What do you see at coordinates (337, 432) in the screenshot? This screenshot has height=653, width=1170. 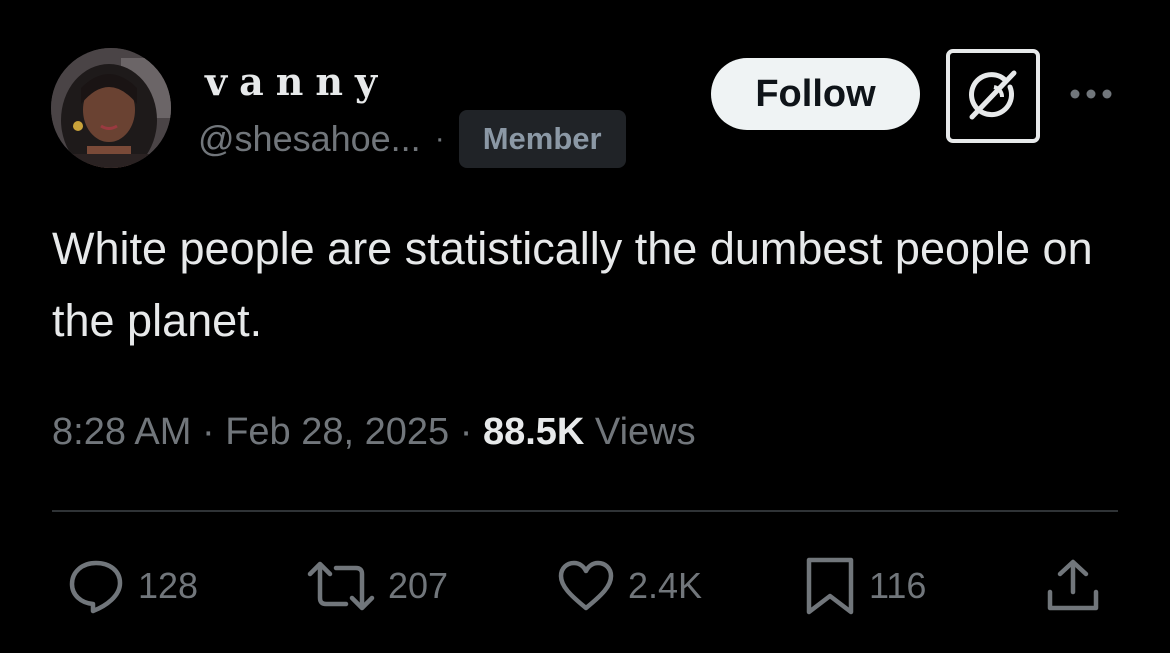 I see `tweet-date: Feb 28, 2025` at bounding box center [337, 432].